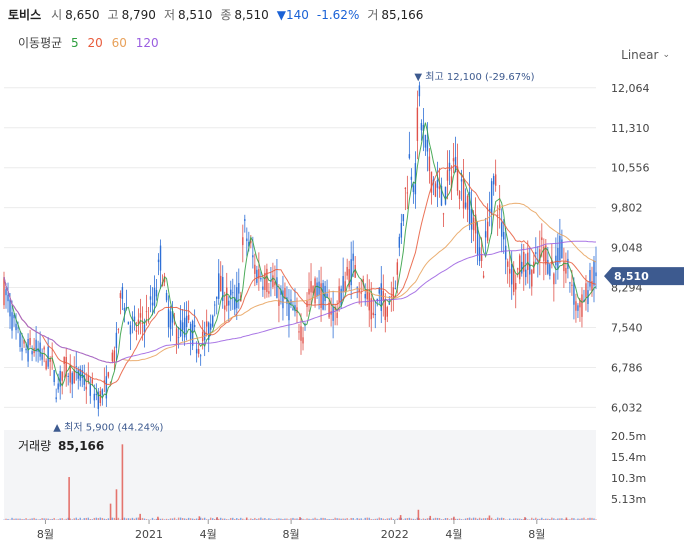  Describe the element at coordinates (536, 534) in the screenshot. I see `x-tick-label: 8월` at that location.